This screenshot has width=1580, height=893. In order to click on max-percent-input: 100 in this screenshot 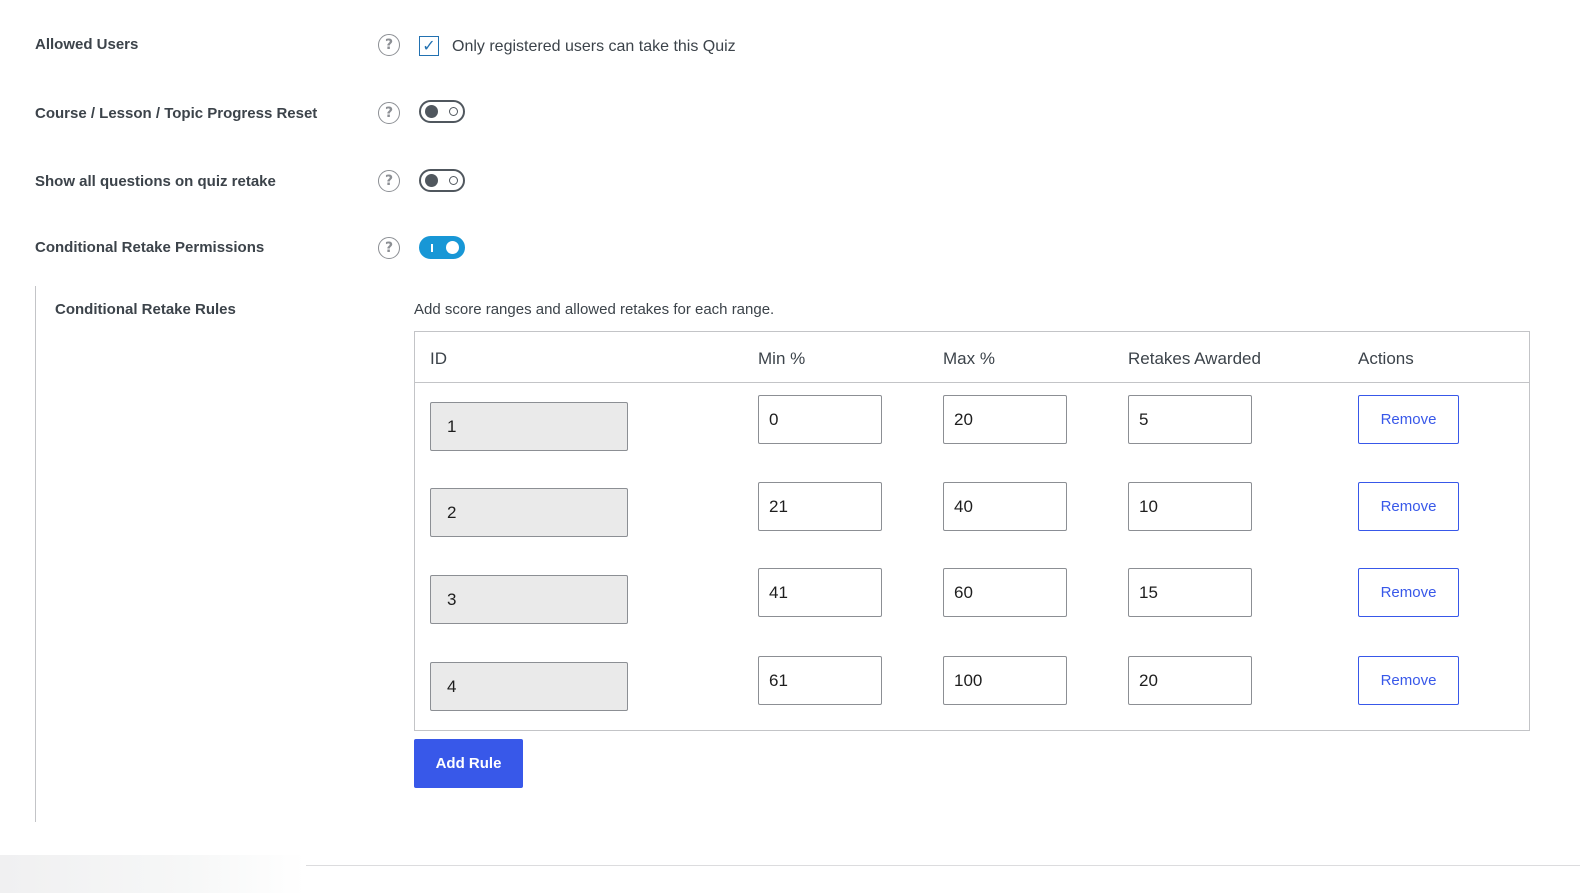, I will do `click(1005, 680)`.